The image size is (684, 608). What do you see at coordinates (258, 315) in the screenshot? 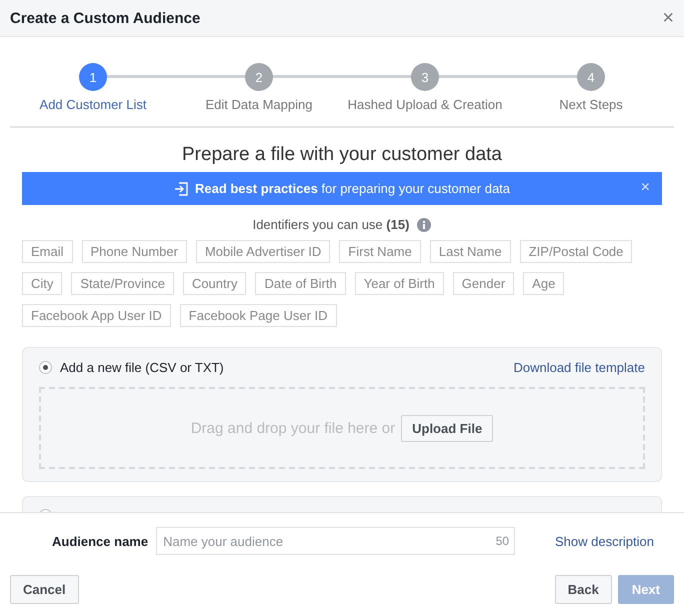
I see `identifier-tag: Facebook Page User ID` at bounding box center [258, 315].